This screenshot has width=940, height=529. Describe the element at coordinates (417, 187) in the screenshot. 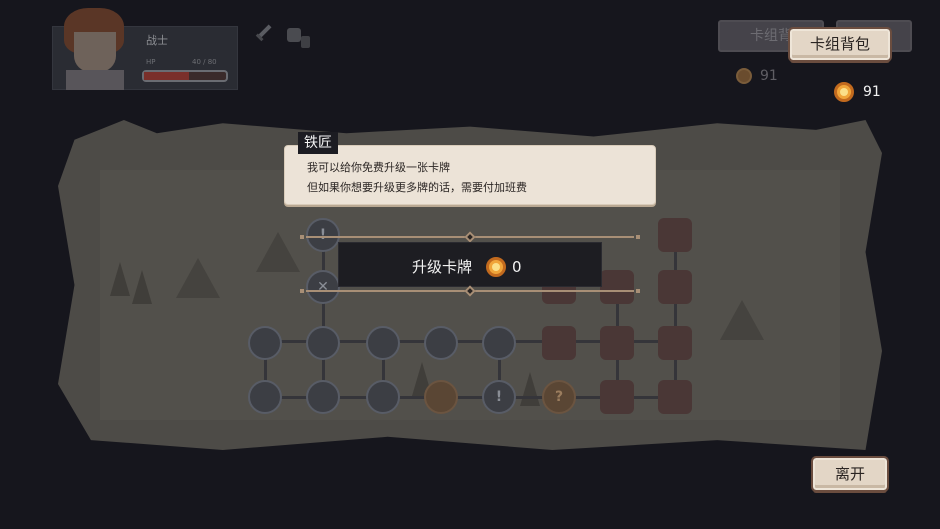

I see `dialog-line-2: 但如果你想要升级更多牌的话，需要付加班费` at that location.